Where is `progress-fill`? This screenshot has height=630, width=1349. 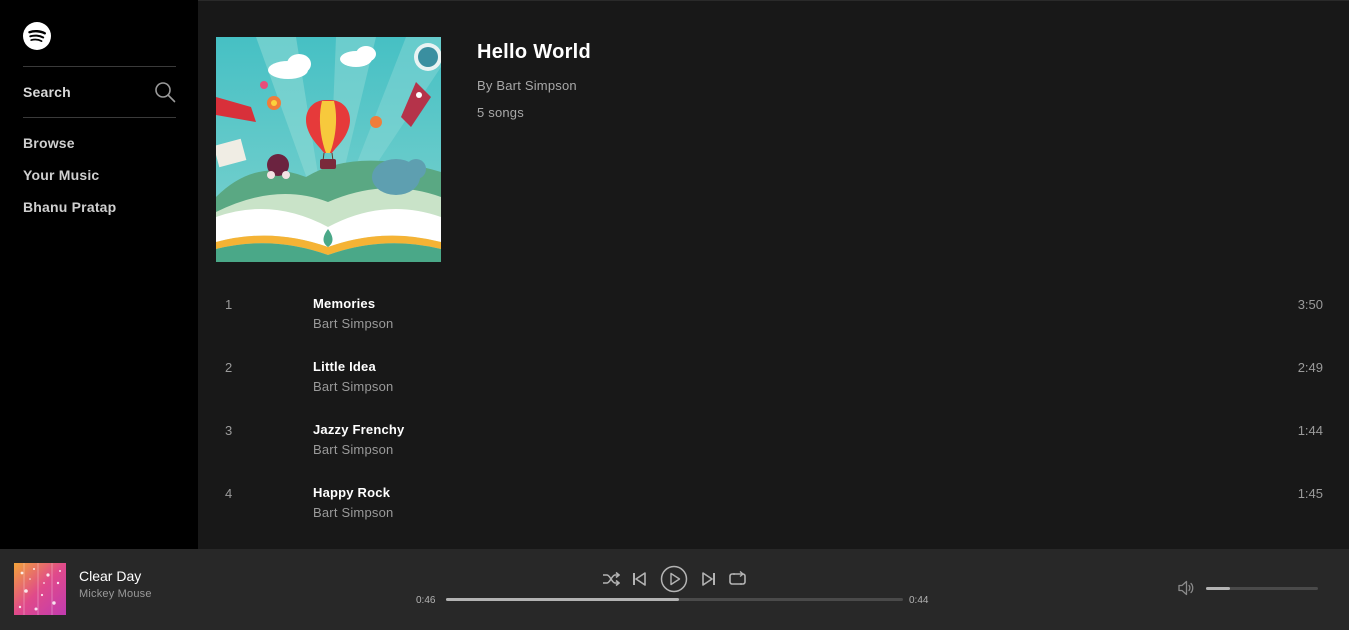 progress-fill is located at coordinates (563, 599).